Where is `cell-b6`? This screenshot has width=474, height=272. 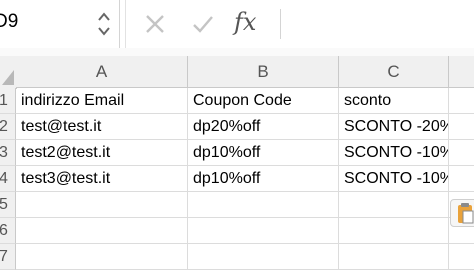 cell-b6 is located at coordinates (263, 231).